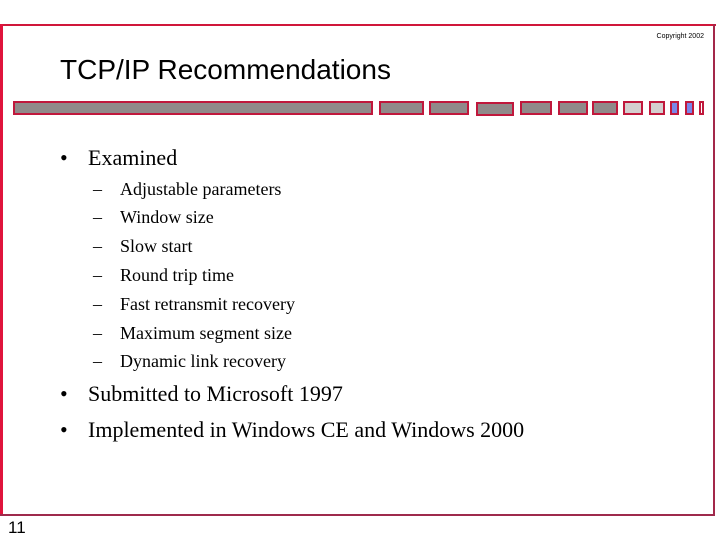 This screenshot has width=720, height=540. I want to click on sub-bullet-text: Dynamic link recovery, so click(203, 361).